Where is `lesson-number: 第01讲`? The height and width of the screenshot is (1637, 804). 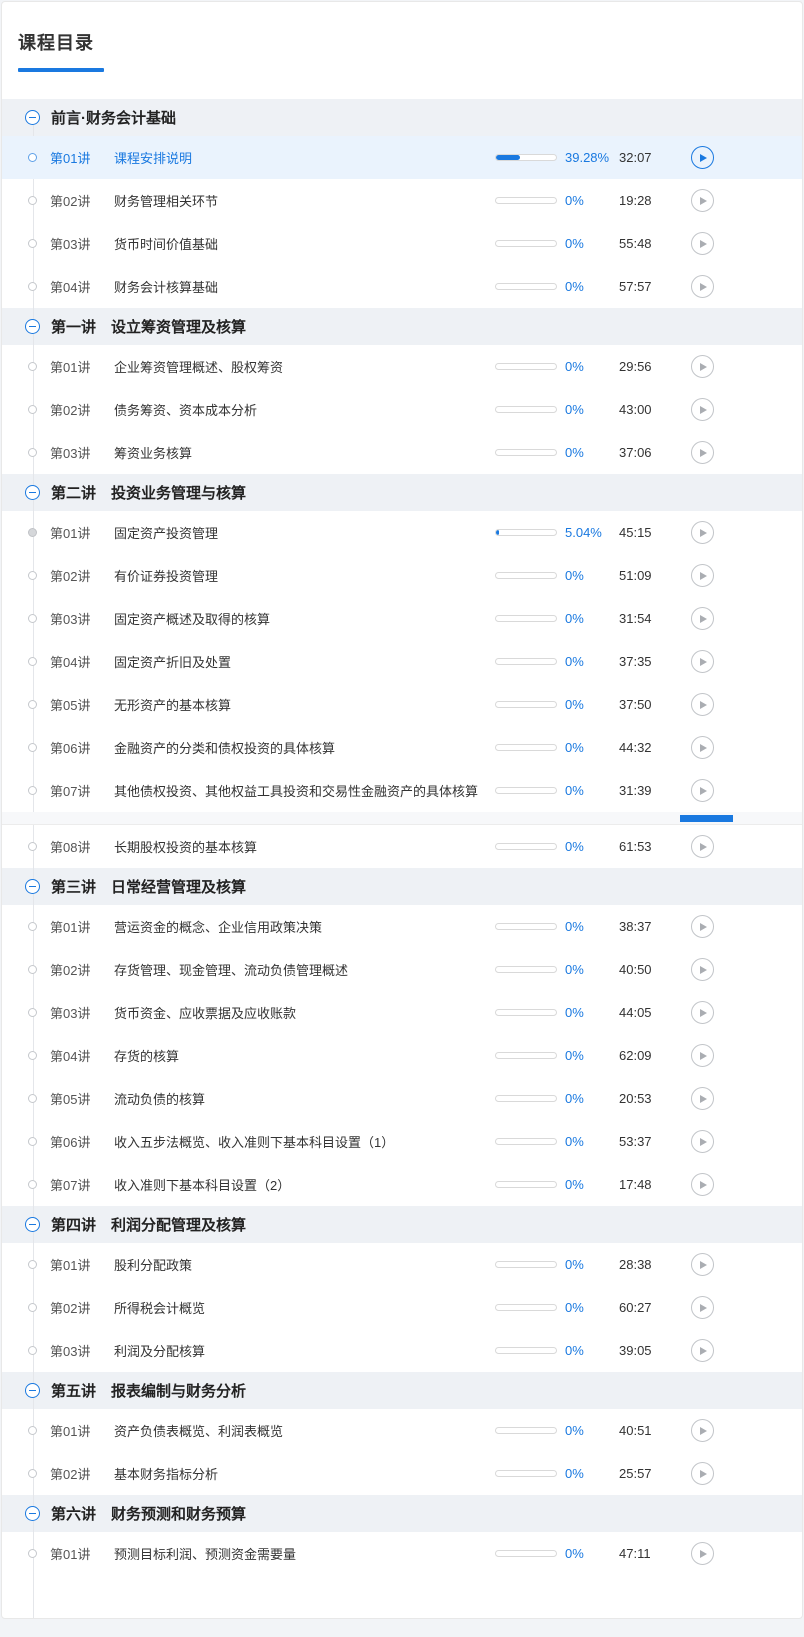 lesson-number: 第01讲 is located at coordinates (70, 1554).